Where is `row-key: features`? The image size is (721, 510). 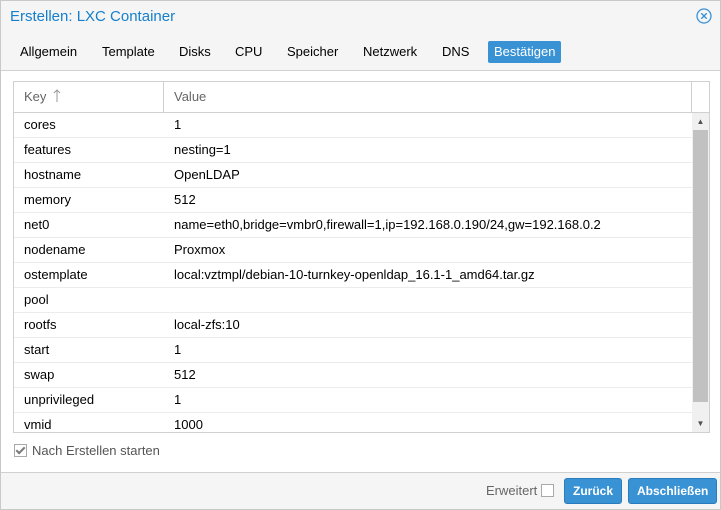 row-key: features is located at coordinates (47, 149).